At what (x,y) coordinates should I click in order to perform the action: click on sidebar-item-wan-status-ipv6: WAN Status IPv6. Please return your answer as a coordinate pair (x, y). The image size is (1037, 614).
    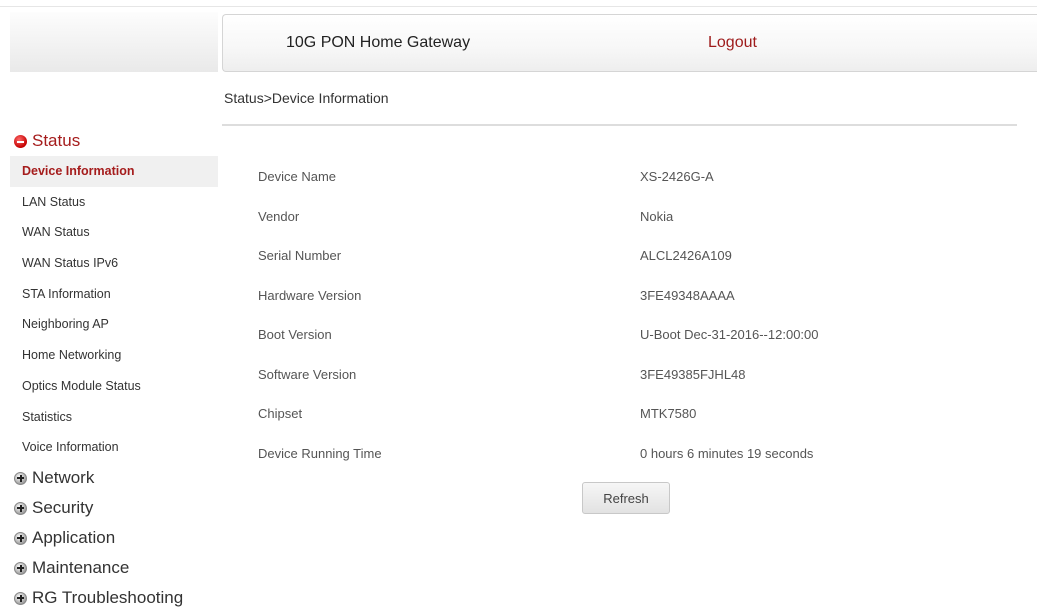
    Looking at the image, I should click on (114, 263).